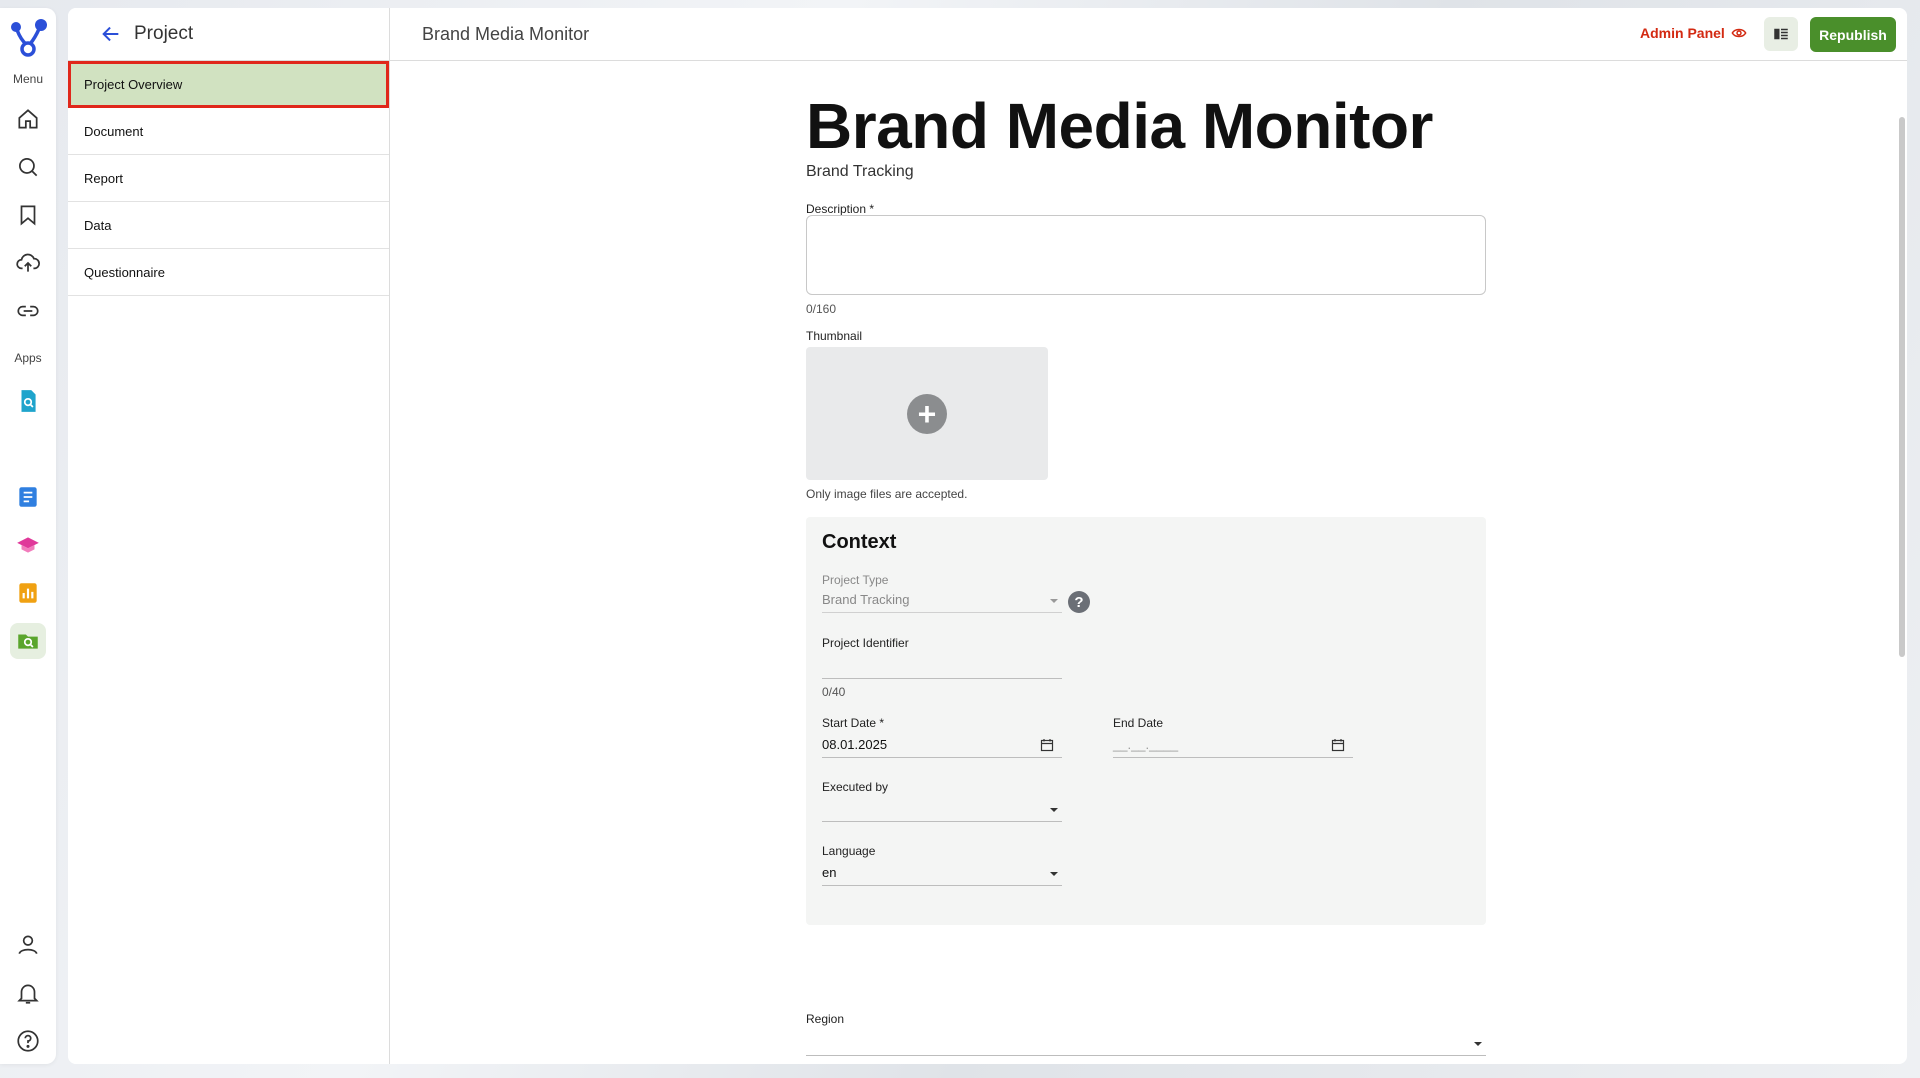  What do you see at coordinates (1853, 34) in the screenshot?
I see `republish-button: Republish` at bounding box center [1853, 34].